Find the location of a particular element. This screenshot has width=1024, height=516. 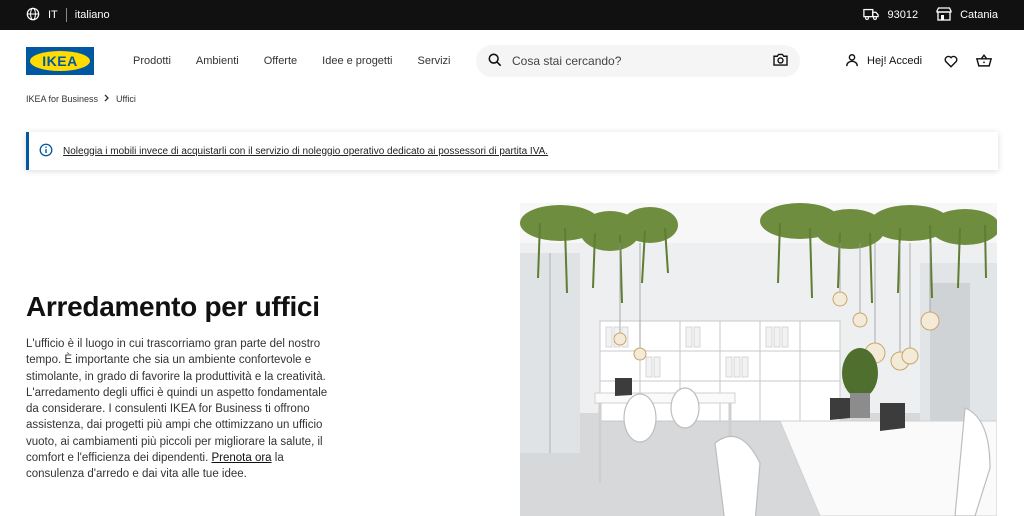

truck-icon is located at coordinates (871, 15).